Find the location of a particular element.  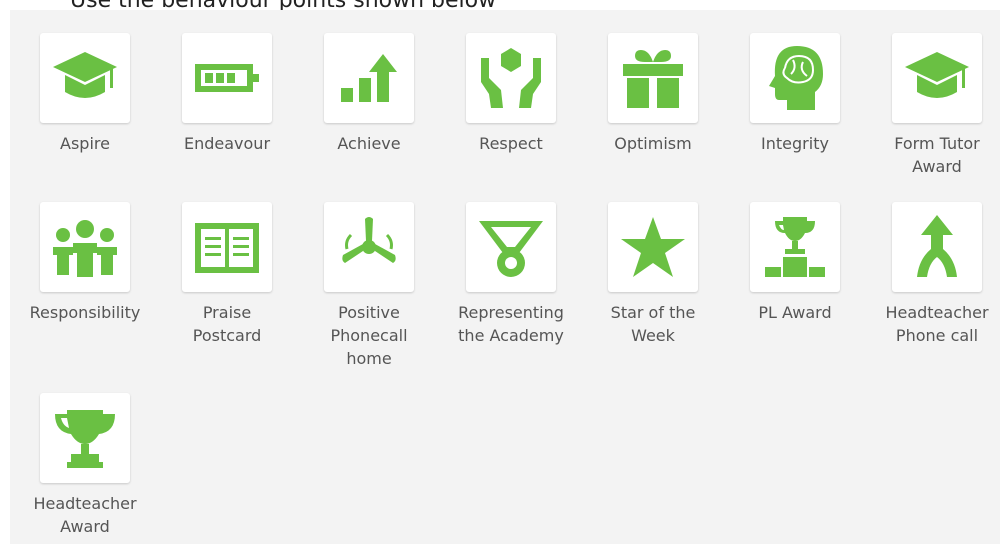

award-tile-representing: Representing the Academy is located at coordinates (511, 274).